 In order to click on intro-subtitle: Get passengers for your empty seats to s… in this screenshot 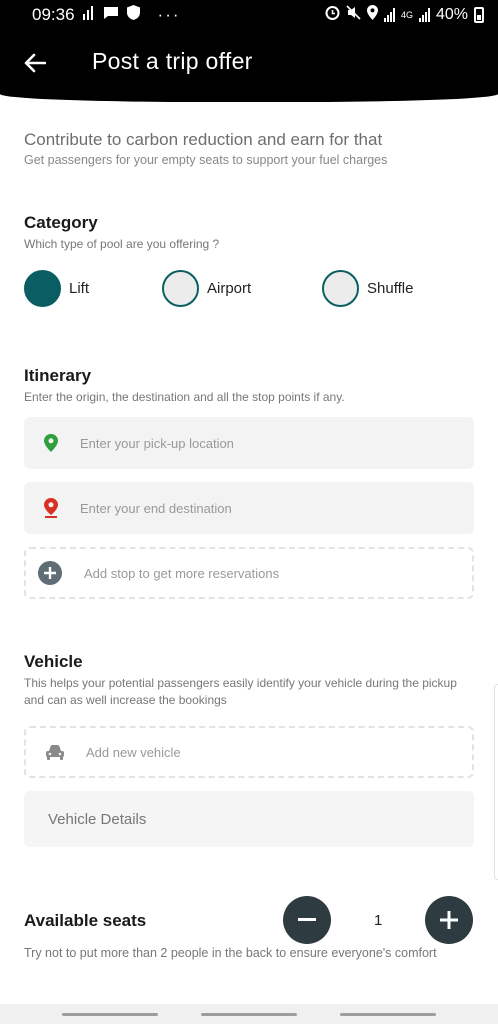, I will do `click(206, 160)`.